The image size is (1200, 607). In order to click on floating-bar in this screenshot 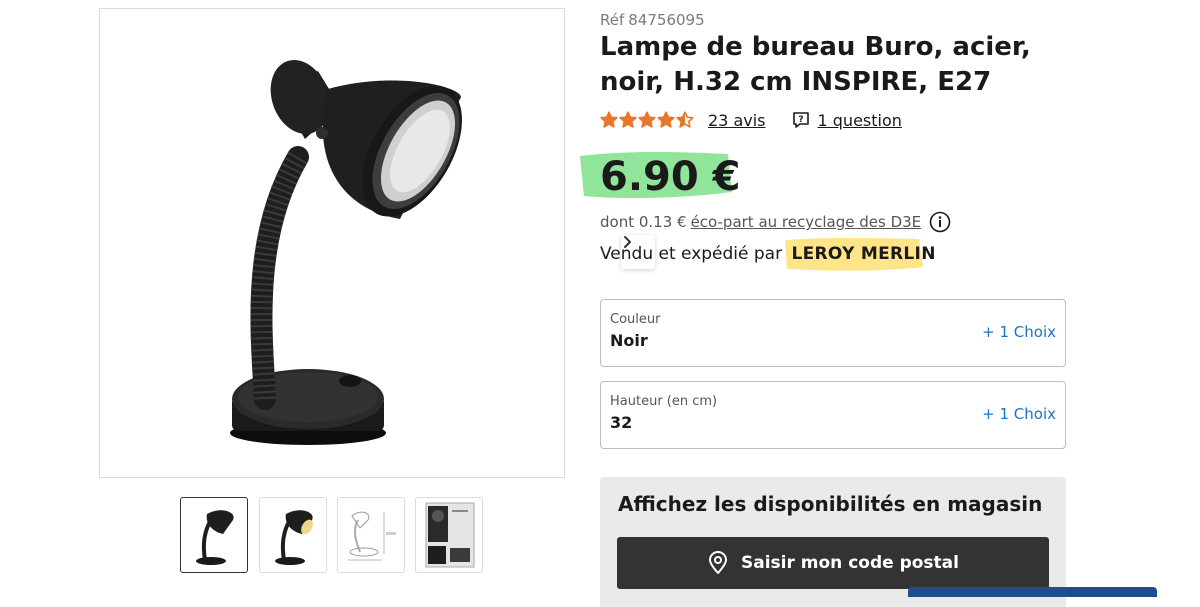, I will do `click(1032, 592)`.